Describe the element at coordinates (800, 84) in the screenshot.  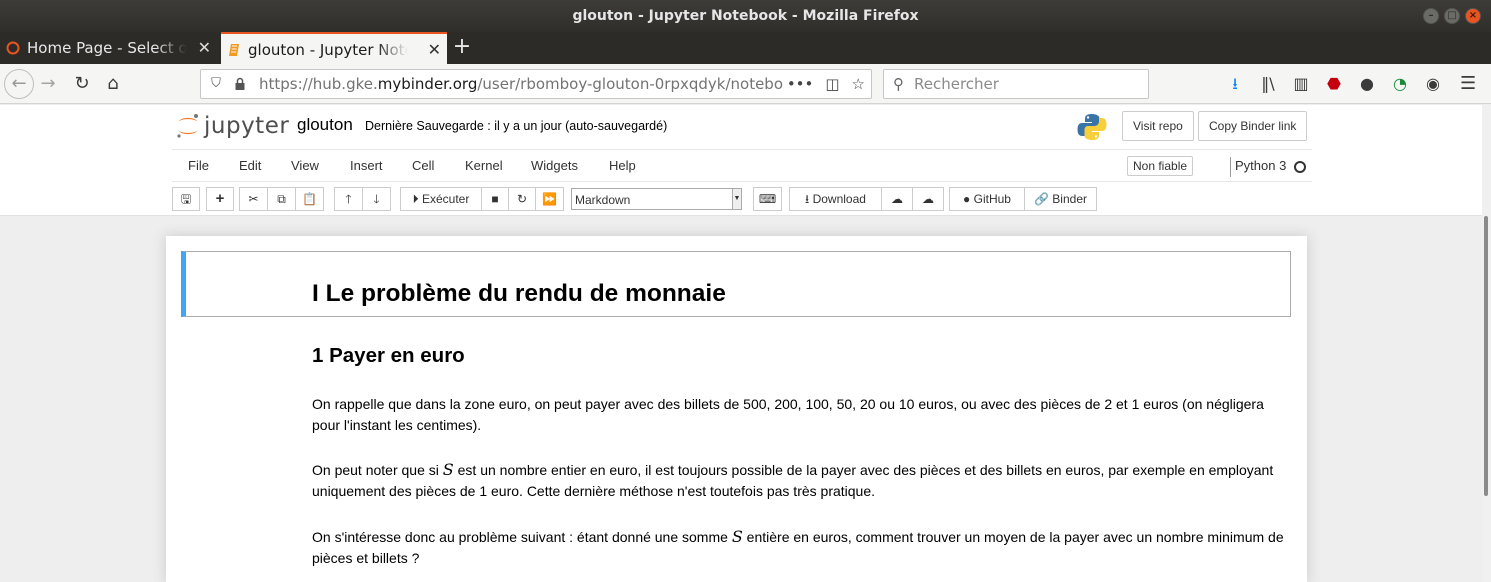
I see `page-actions-icon: •••` at that location.